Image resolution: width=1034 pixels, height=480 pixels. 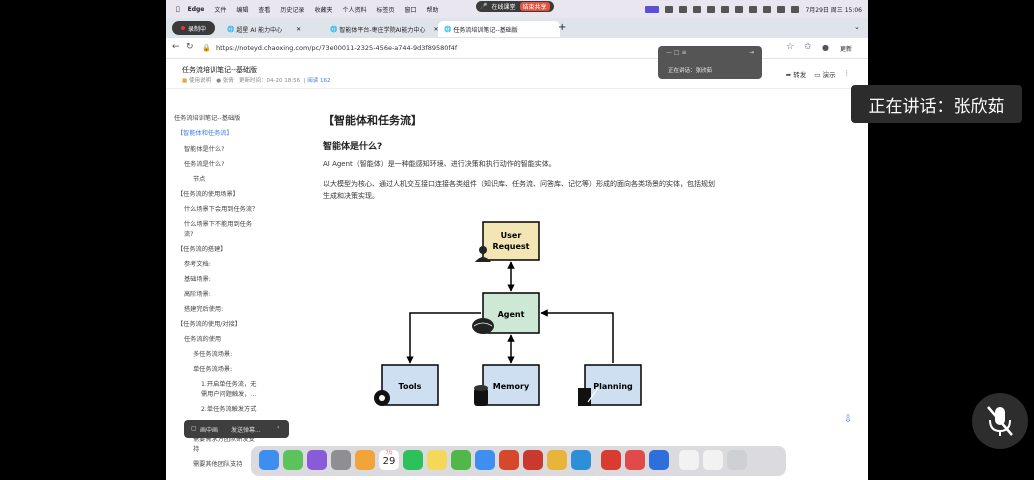 I want to click on finder-icon, so click(x=269, y=460).